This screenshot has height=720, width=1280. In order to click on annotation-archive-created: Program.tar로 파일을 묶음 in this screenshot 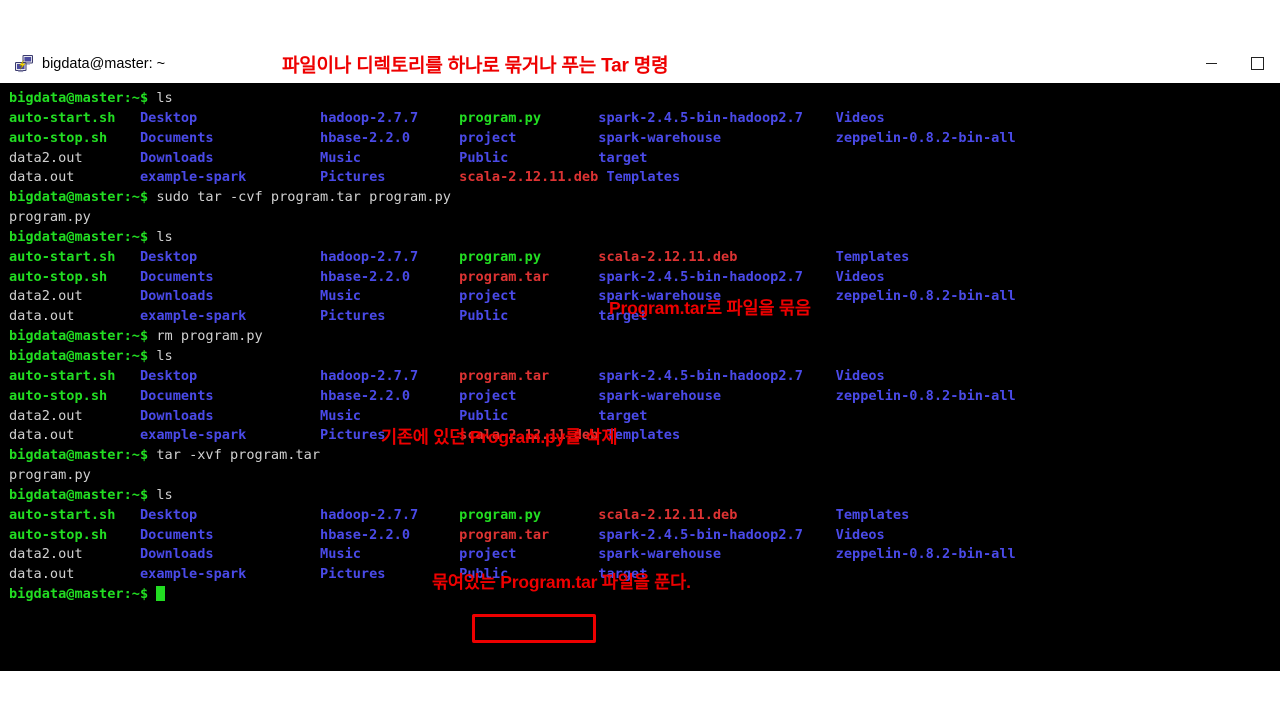, I will do `click(710, 308)`.